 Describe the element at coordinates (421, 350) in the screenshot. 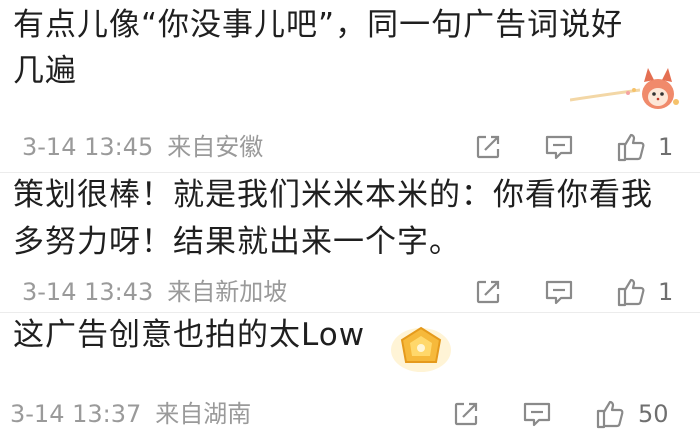

I see `gold-badge-icon` at that location.